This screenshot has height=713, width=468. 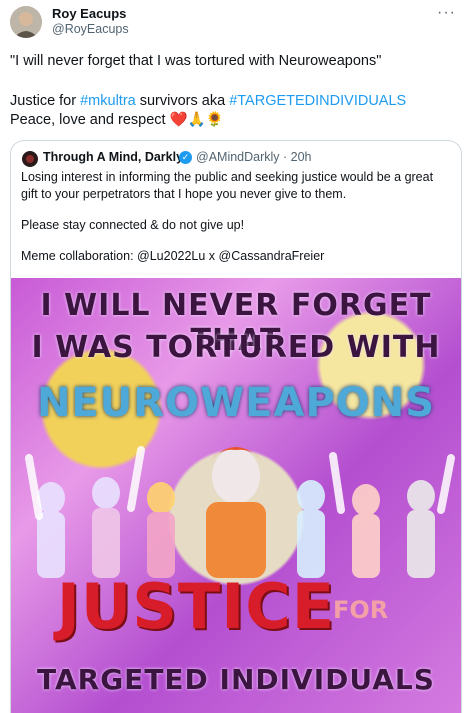 What do you see at coordinates (90, 120) in the screenshot?
I see `text-peace: Peace, love and respect` at bounding box center [90, 120].